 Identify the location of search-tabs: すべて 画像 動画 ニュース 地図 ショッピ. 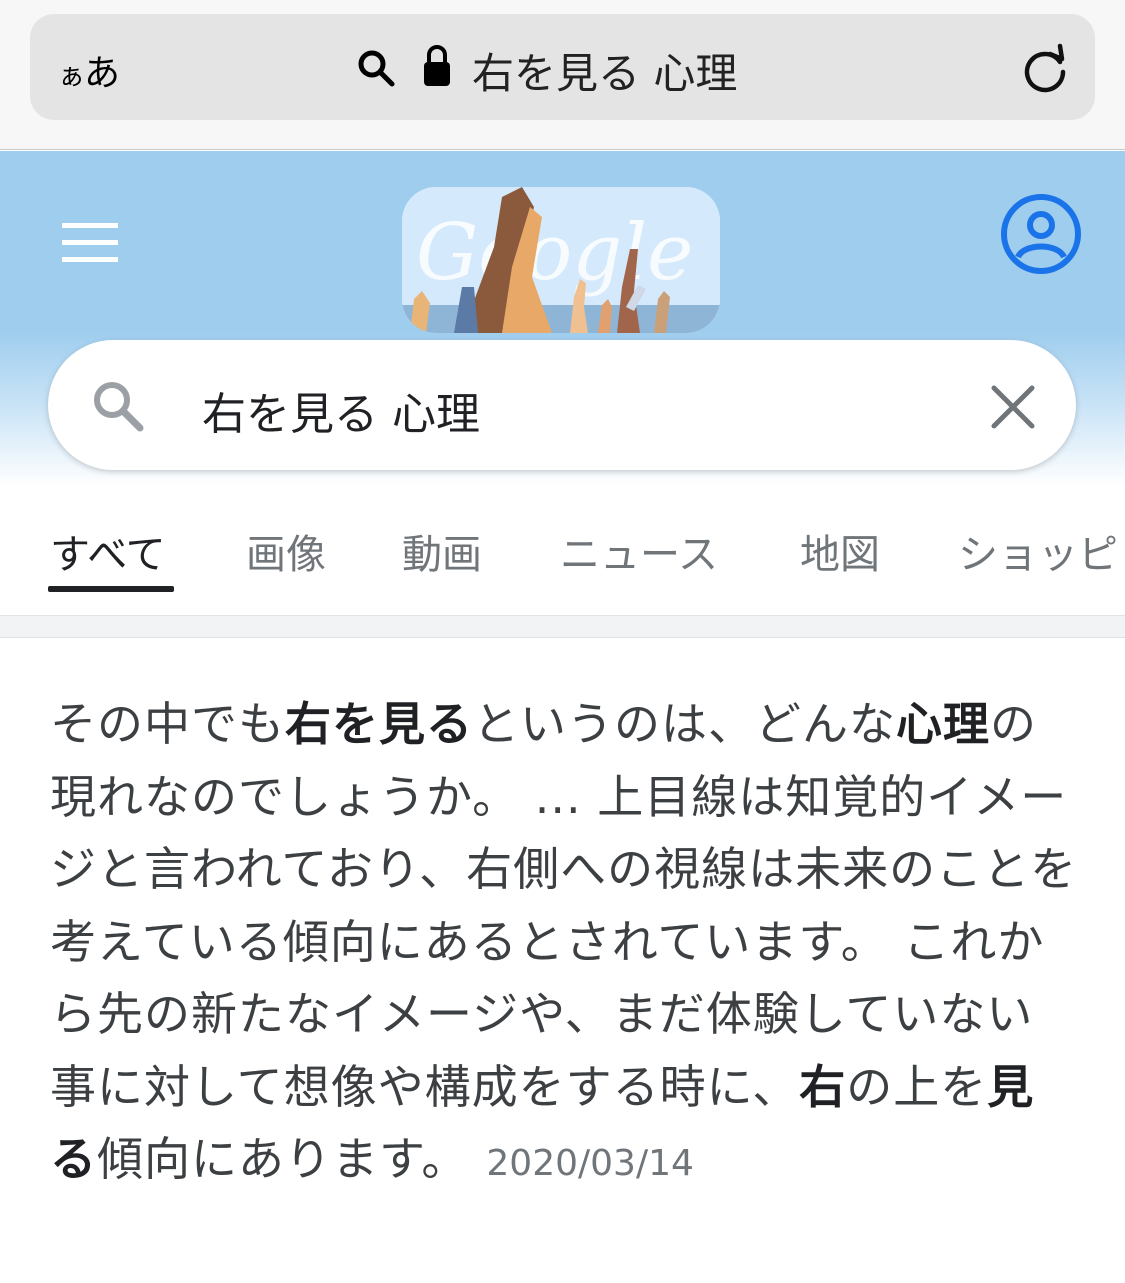
(562, 551).